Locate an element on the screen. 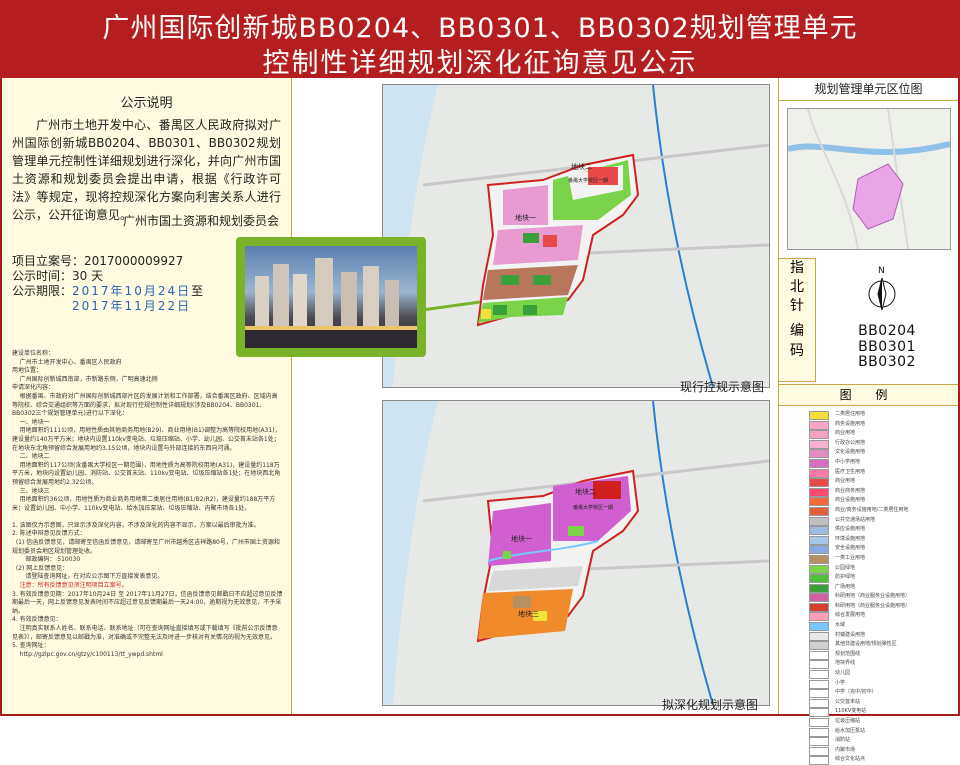  legend-item: 村镇建设用地 is located at coordinates (879, 636).